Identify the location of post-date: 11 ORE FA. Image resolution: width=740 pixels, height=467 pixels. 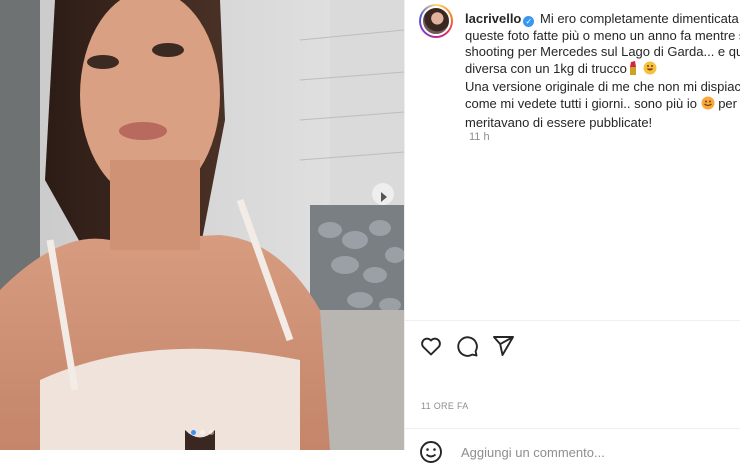
(445, 406).